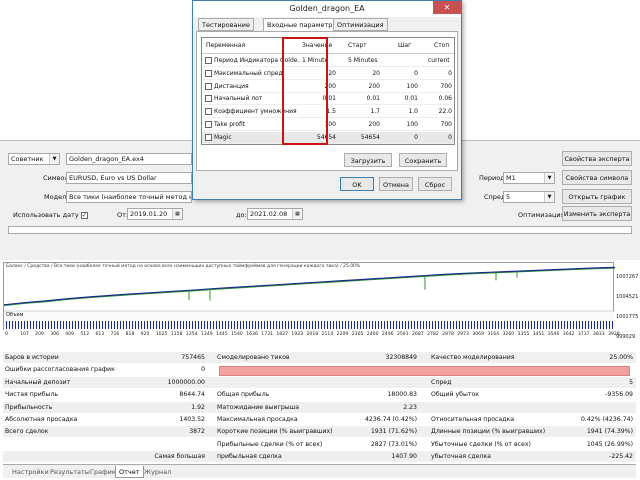 Image resolution: width=640 pixels, height=480 pixels. Describe the element at coordinates (597, 213) in the screenshot. I see `edit-expert-button: Изменить эксперта` at that location.